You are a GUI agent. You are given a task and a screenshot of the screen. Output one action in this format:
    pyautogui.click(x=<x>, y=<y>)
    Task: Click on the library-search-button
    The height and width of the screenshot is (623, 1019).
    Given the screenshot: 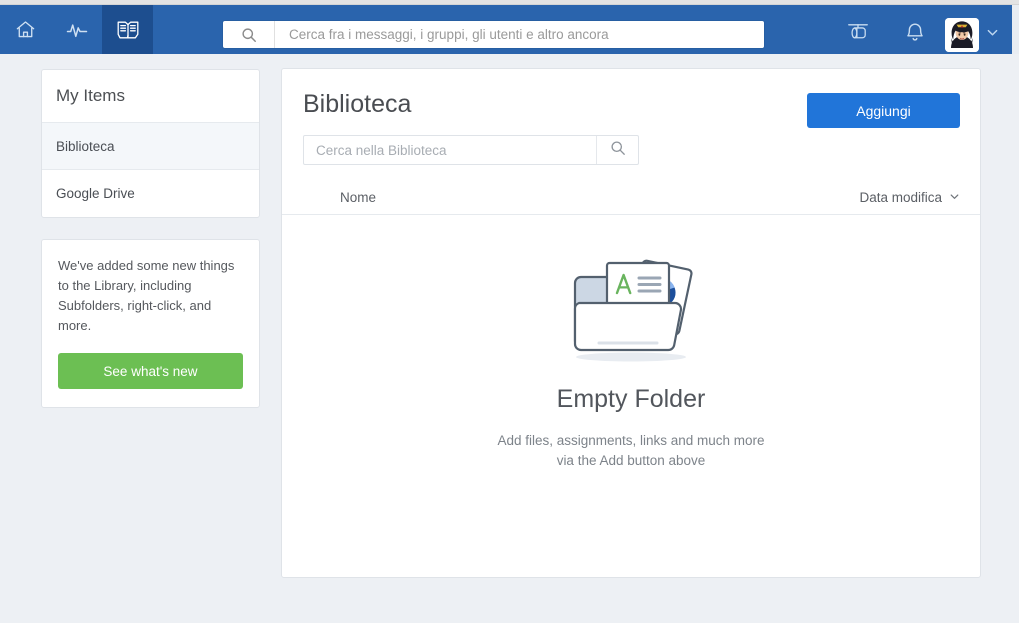 What is the action you would take?
    pyautogui.click(x=617, y=150)
    